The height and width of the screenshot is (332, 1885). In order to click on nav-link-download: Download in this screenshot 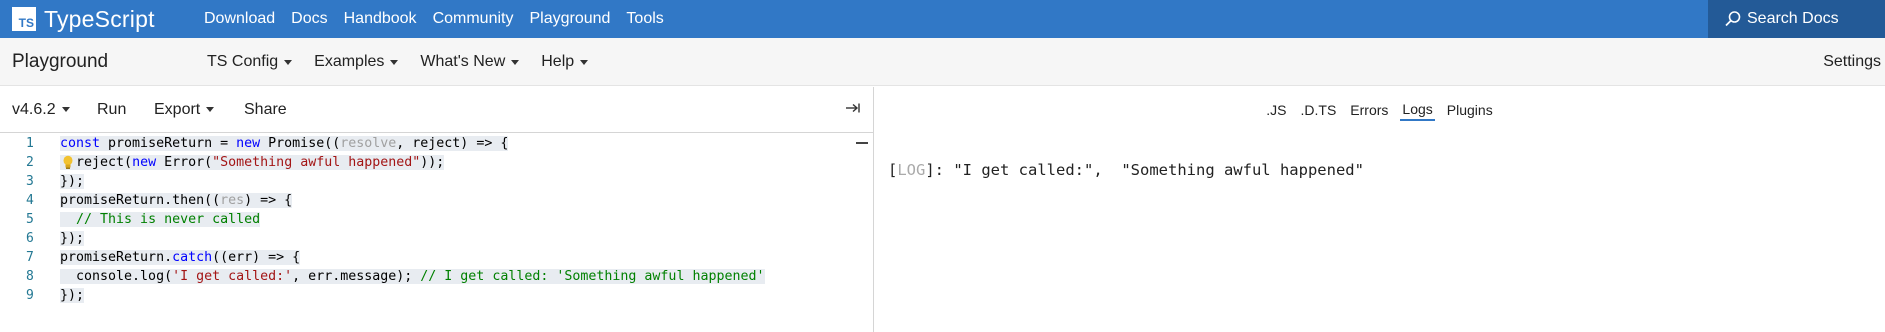, I will do `click(239, 19)`.